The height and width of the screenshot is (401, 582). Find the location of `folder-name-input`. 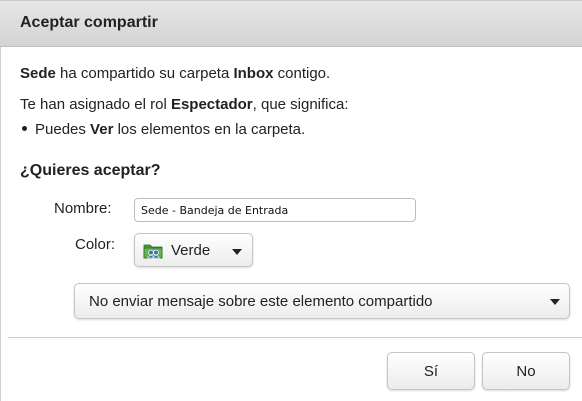

folder-name-input is located at coordinates (275, 210).